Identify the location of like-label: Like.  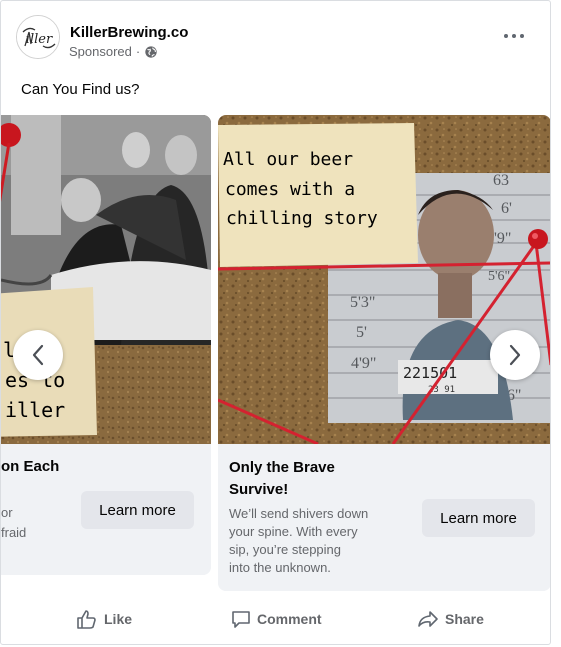
(118, 619).